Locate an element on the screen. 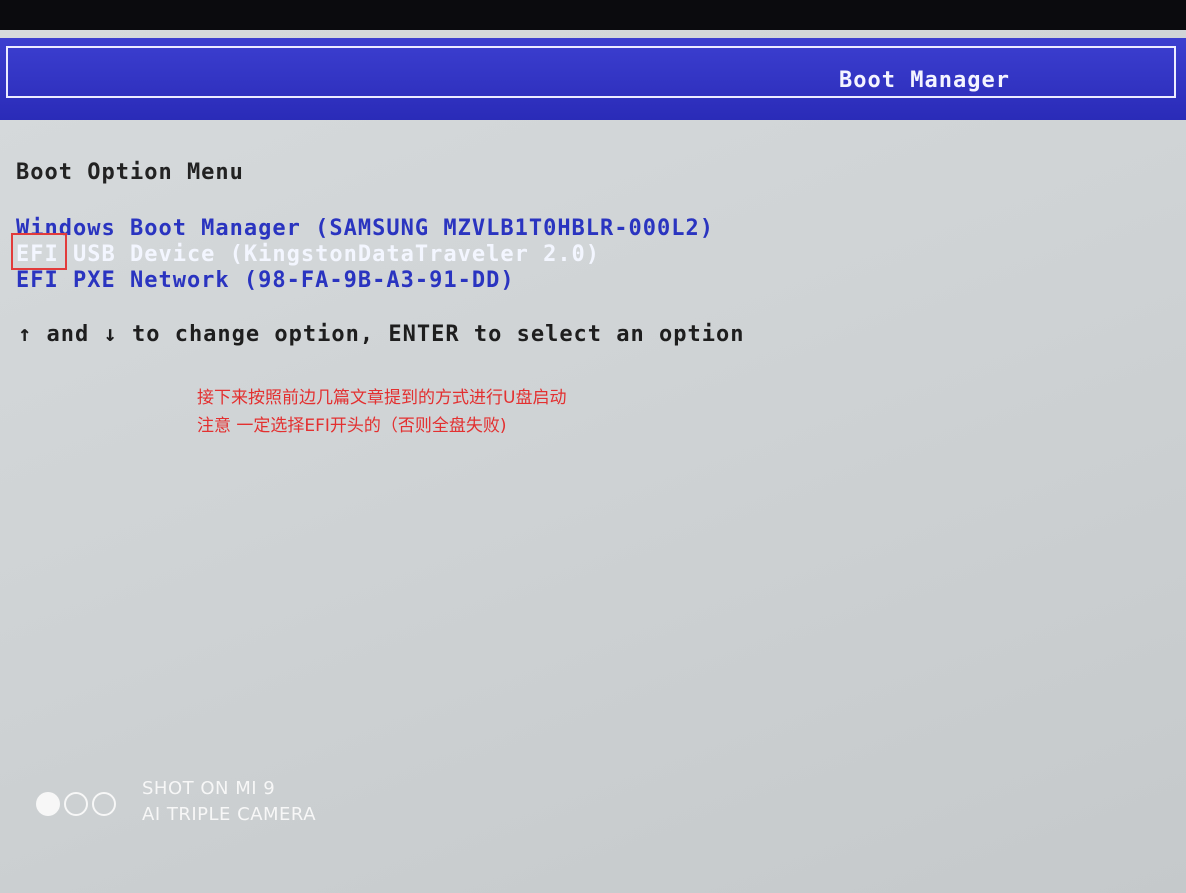 The width and height of the screenshot is (1186, 893). camera-dots-icon is located at coordinates (76, 804).